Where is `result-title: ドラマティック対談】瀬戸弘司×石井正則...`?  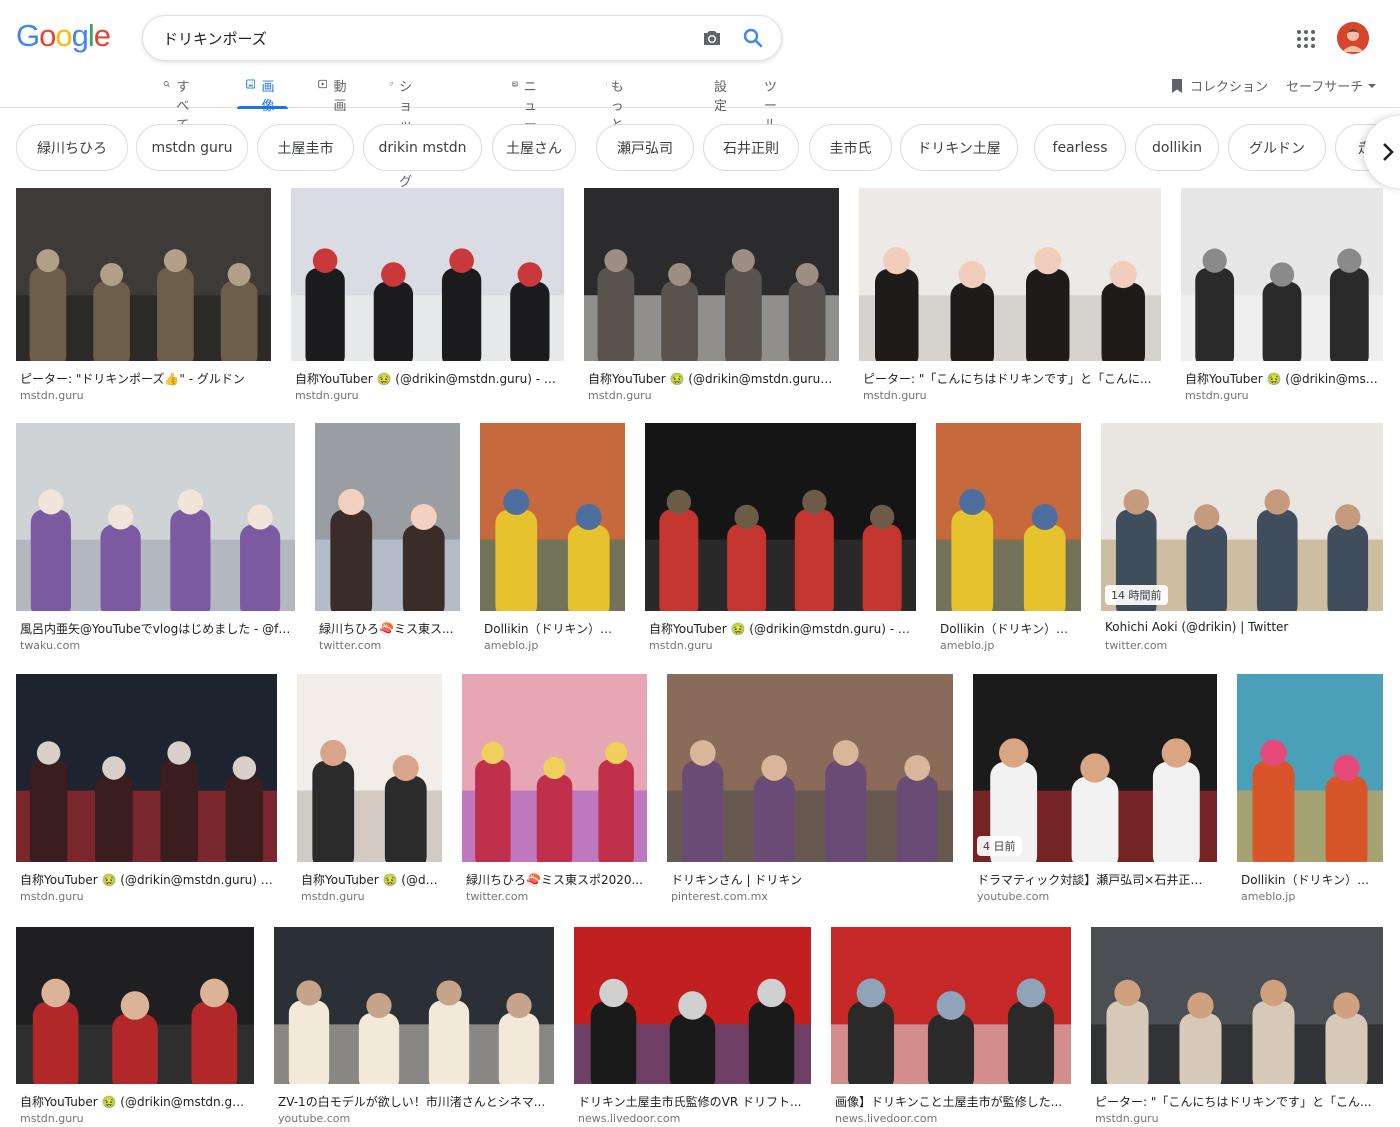
result-title: ドラマティック対談】瀬戸弘司×石井正則... is located at coordinates (1095, 879).